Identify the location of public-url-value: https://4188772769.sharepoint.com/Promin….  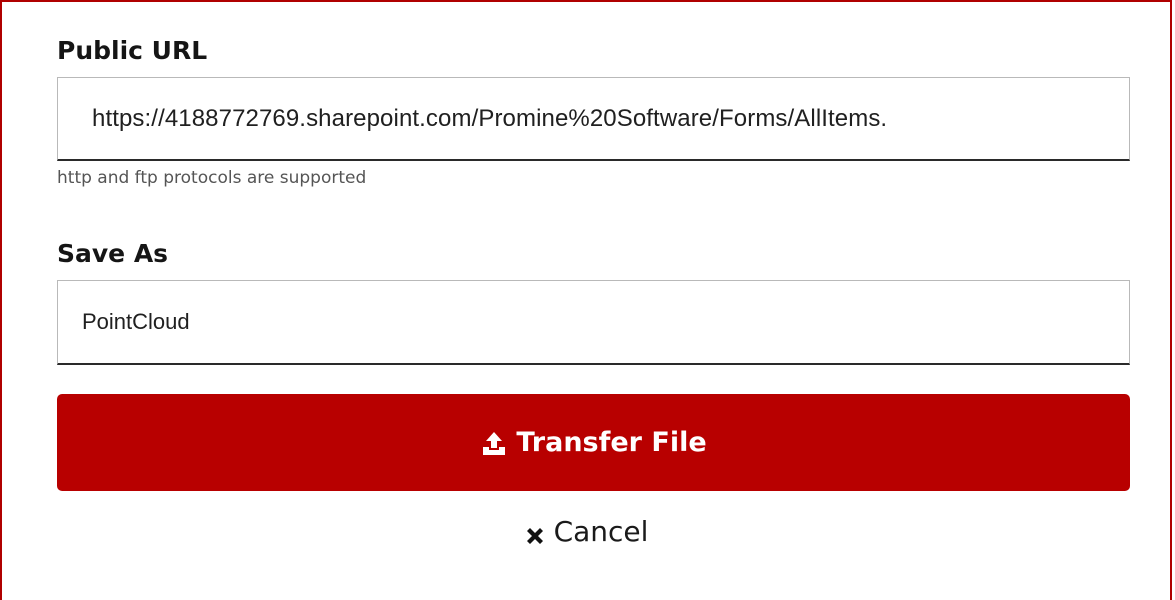
(490, 118).